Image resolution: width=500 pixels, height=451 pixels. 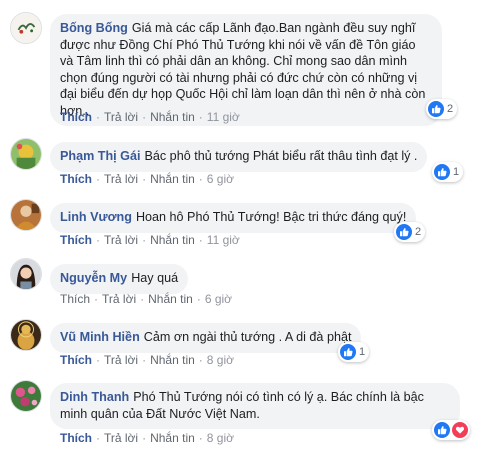 What do you see at coordinates (94, 397) in the screenshot?
I see `comment-author: Dinh Thanh` at bounding box center [94, 397].